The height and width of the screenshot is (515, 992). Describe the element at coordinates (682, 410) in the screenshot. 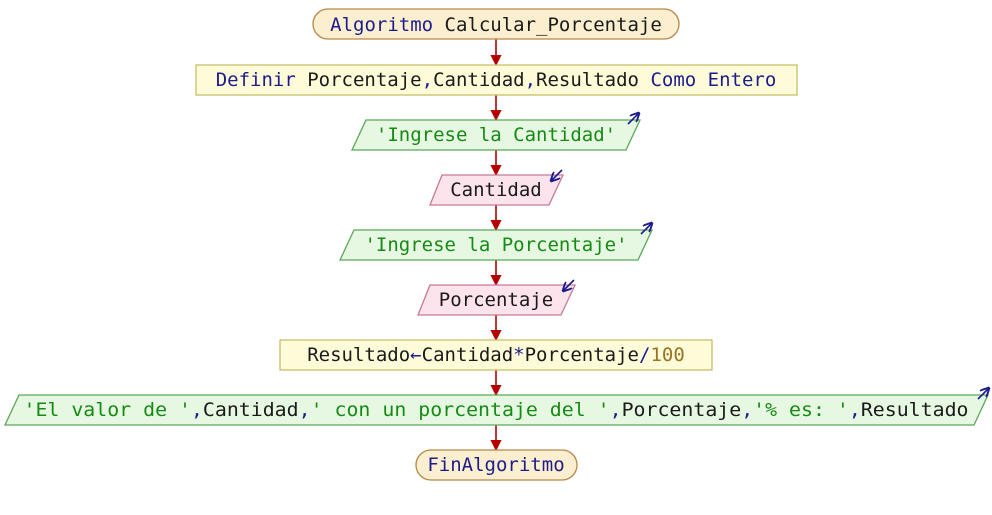

I see `output-3-var-2: Porcentaje` at that location.